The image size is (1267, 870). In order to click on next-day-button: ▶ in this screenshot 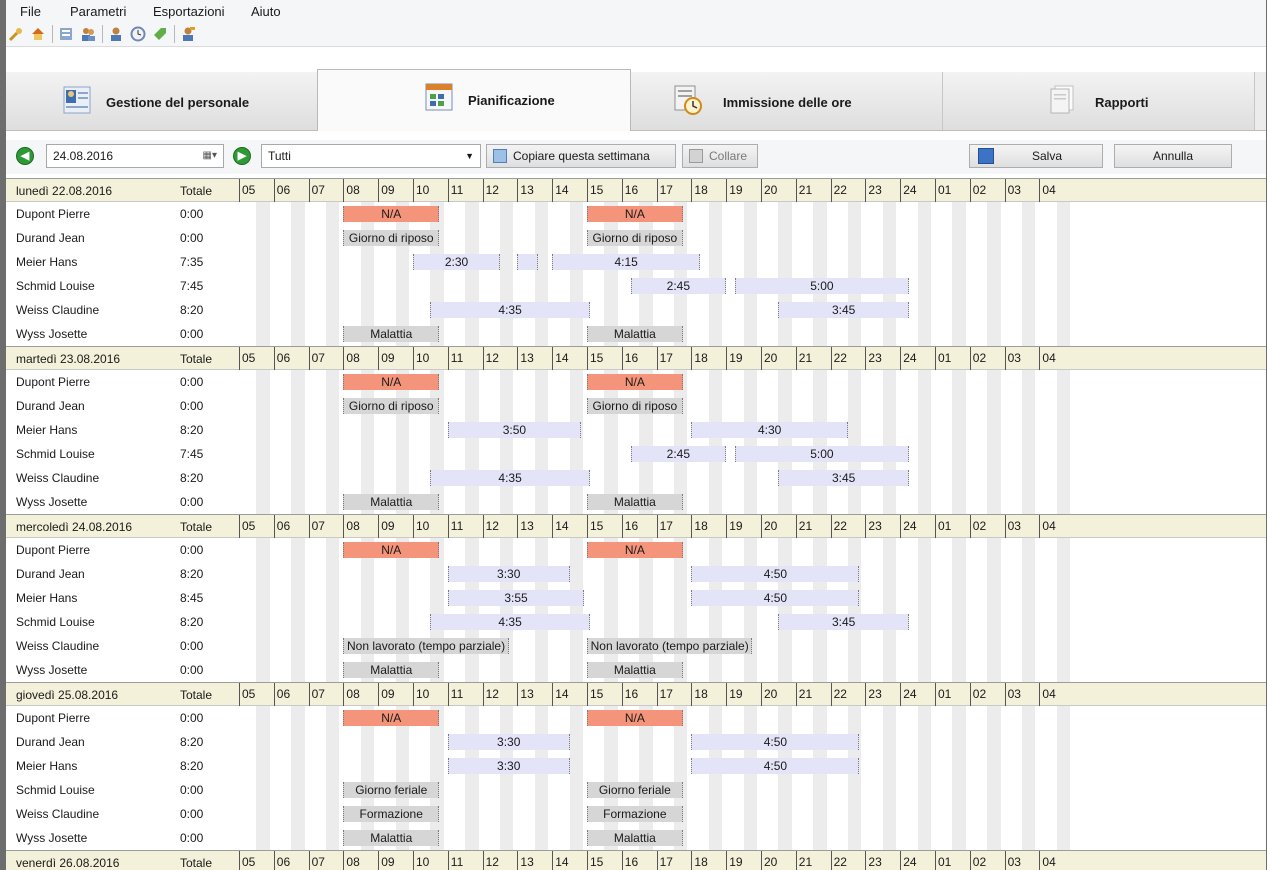, I will do `click(242, 156)`.